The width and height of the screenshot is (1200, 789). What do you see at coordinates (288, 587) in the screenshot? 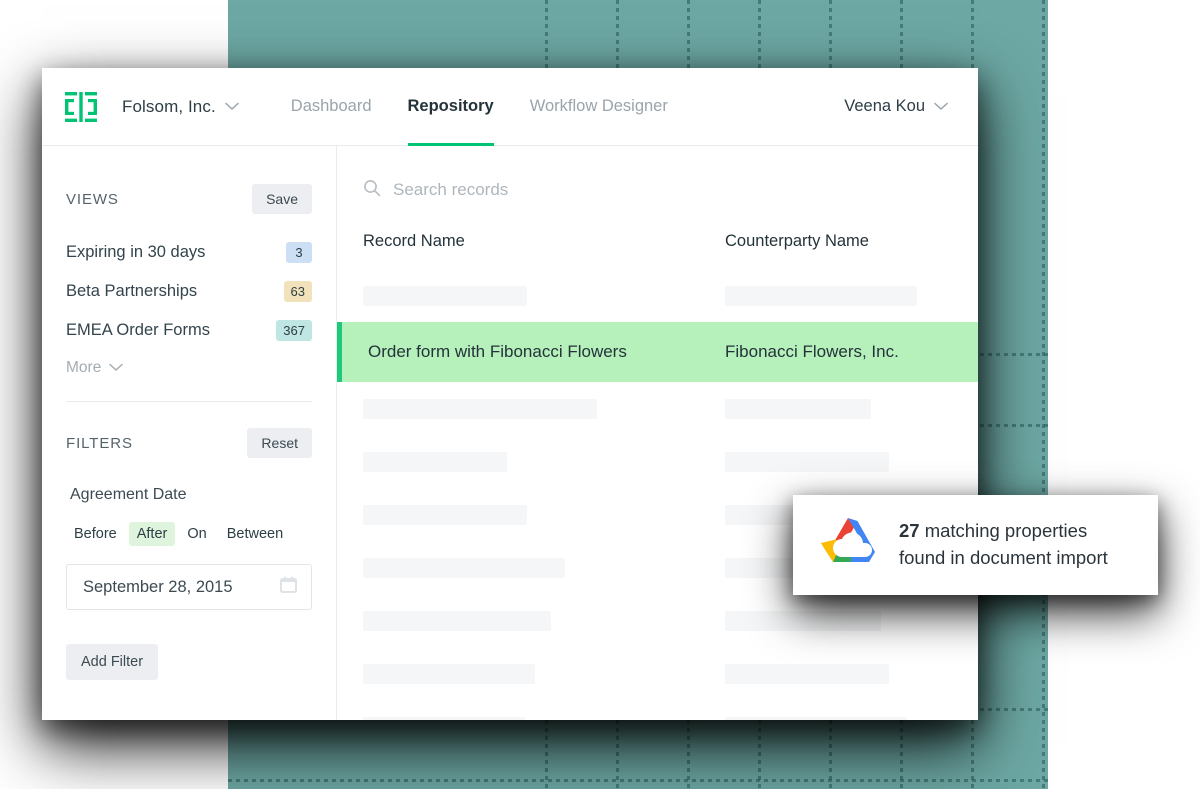
I see `calendar-icon` at bounding box center [288, 587].